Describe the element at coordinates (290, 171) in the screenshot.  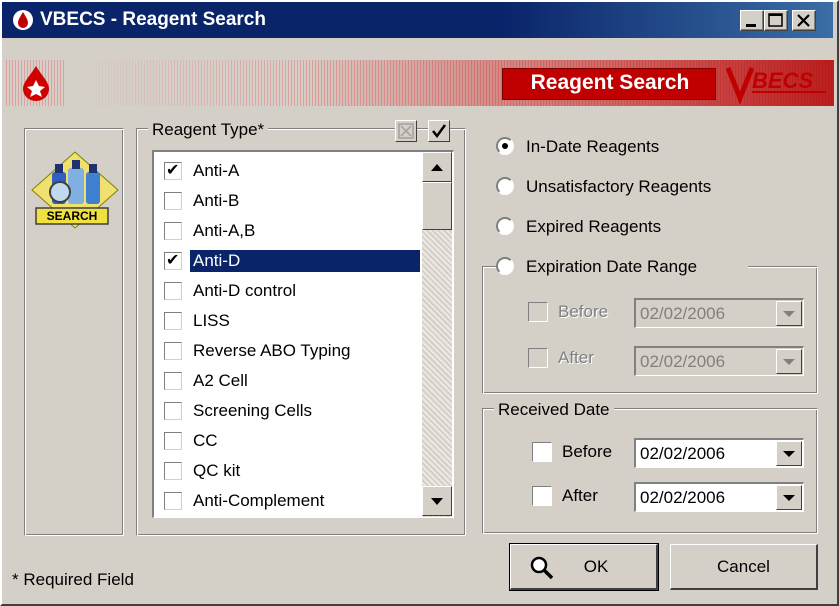
I see `list-item: Anti-A` at that location.